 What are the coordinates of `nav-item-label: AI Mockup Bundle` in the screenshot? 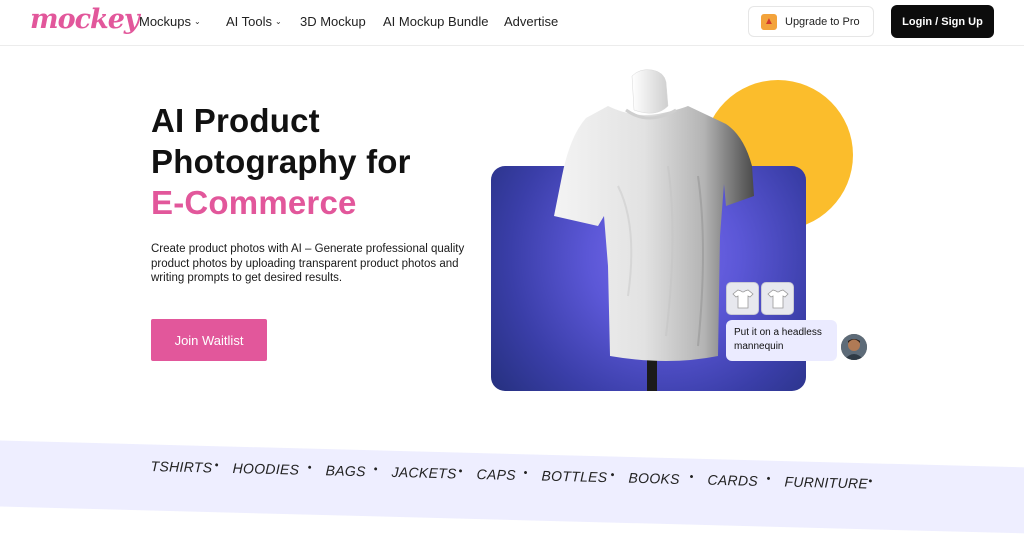 It's located at (436, 21).